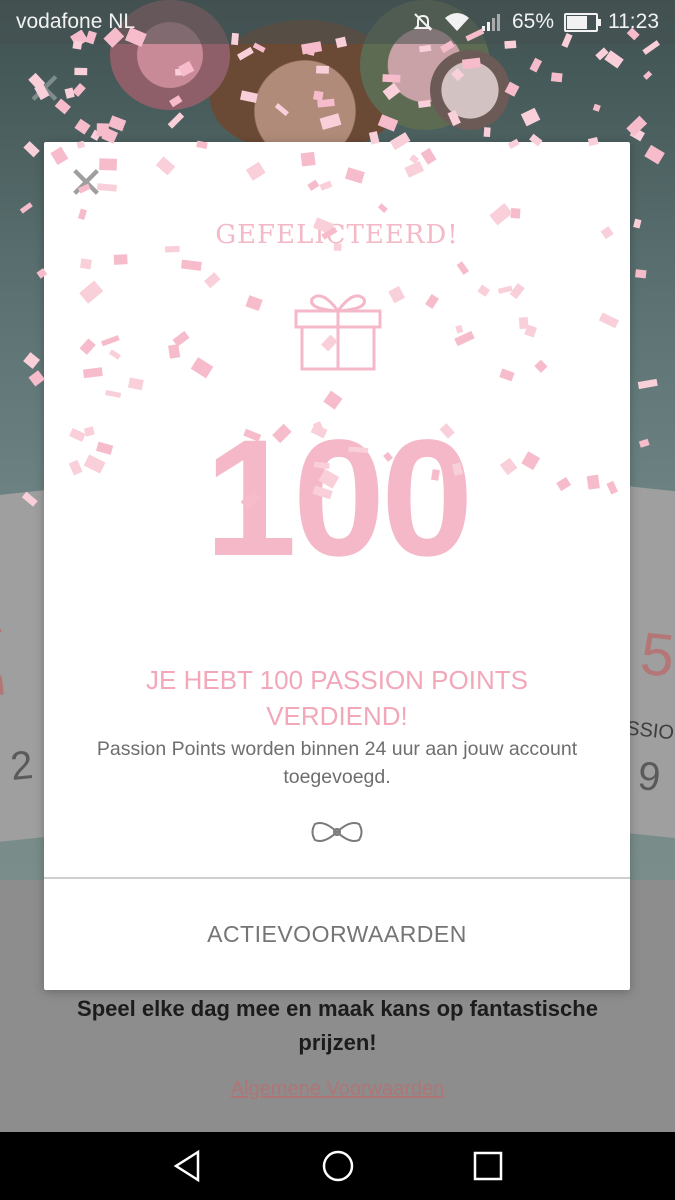 The width and height of the screenshot is (675, 1200). I want to click on close-icon: ✕, so click(86, 184).